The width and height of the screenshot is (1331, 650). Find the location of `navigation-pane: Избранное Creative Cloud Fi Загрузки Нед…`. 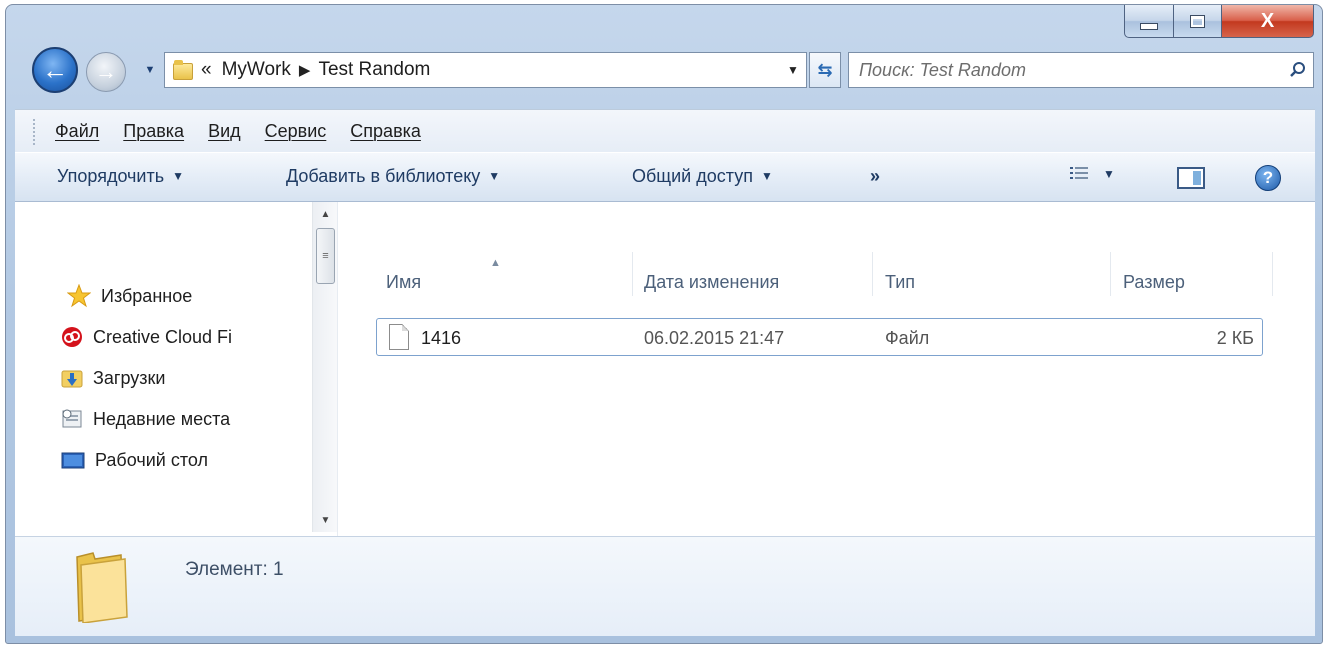

navigation-pane: Избранное Creative Cloud Fi Загрузки Нед… is located at coordinates (176, 369).